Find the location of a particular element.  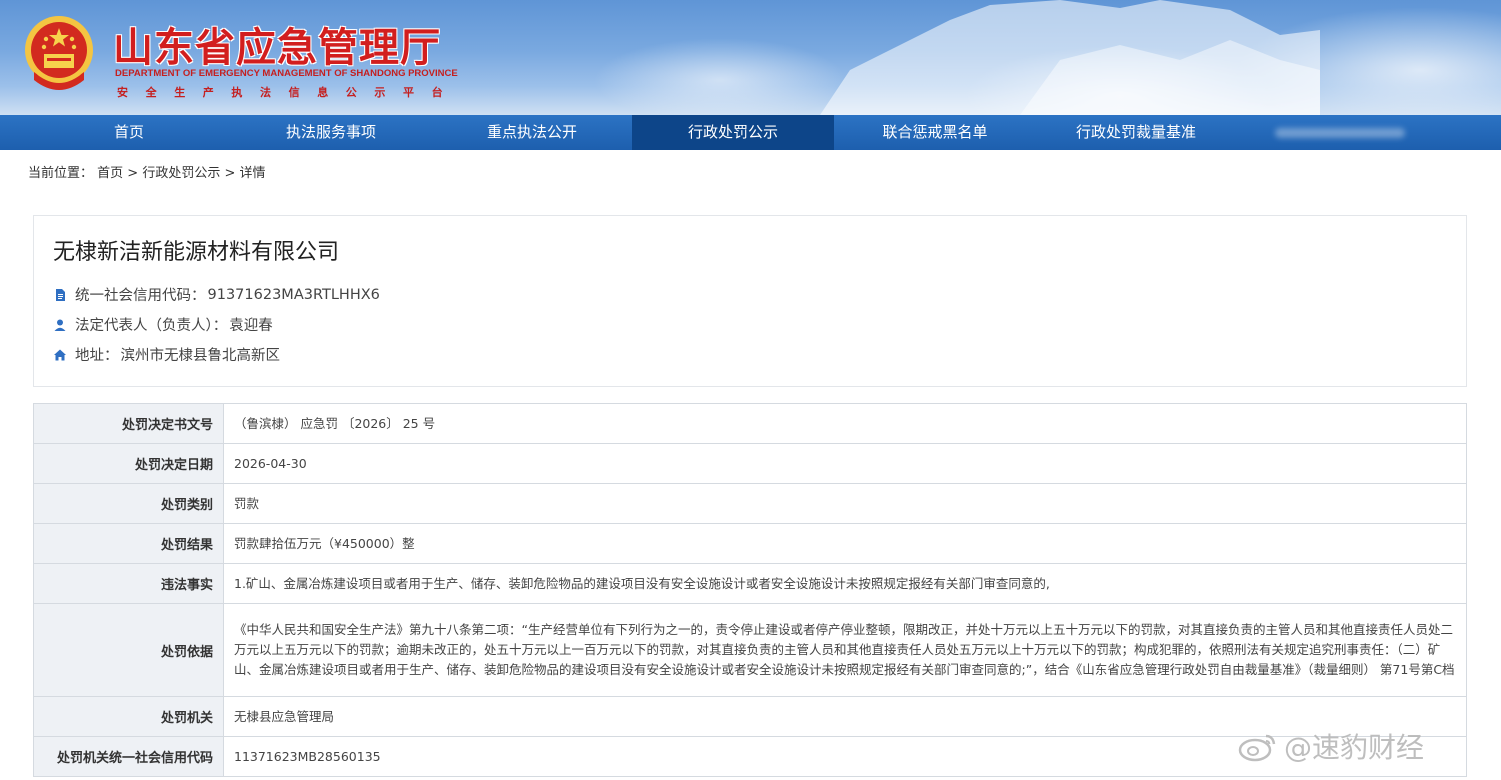

credit-code-row: 统一社会信用代码： 91371623MA3RTLHHX6 is located at coordinates (216, 294).